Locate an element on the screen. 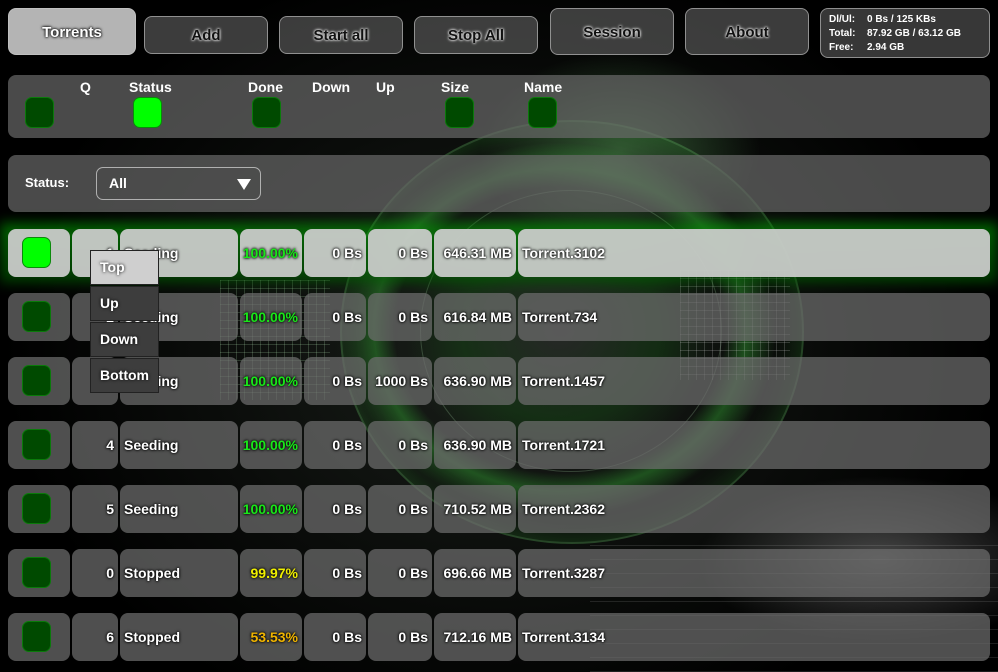 The image size is (998, 672). status-filter-value: All is located at coordinates (118, 183).